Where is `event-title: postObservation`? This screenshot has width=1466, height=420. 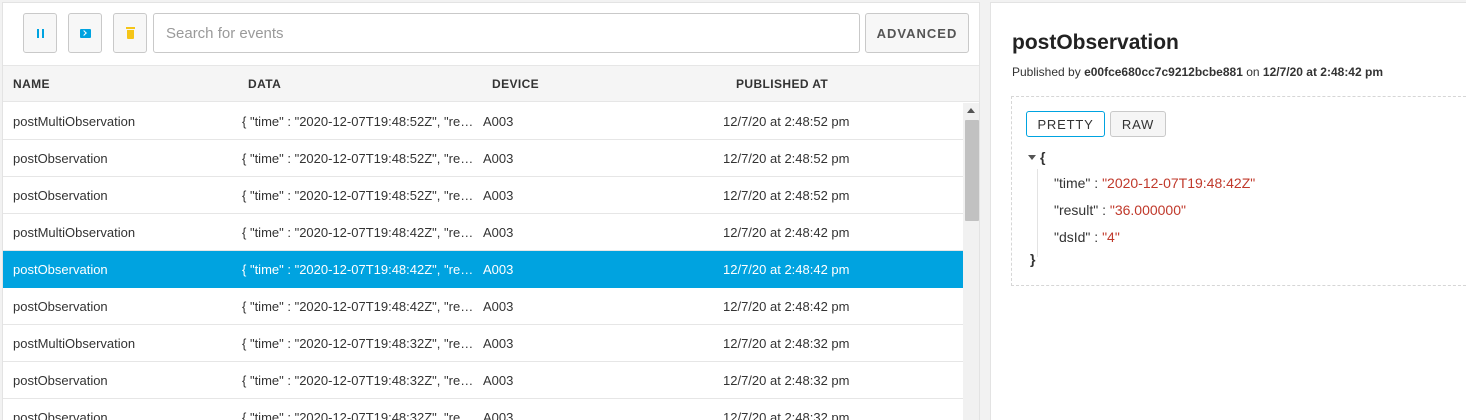 event-title: postObservation is located at coordinates (1095, 42).